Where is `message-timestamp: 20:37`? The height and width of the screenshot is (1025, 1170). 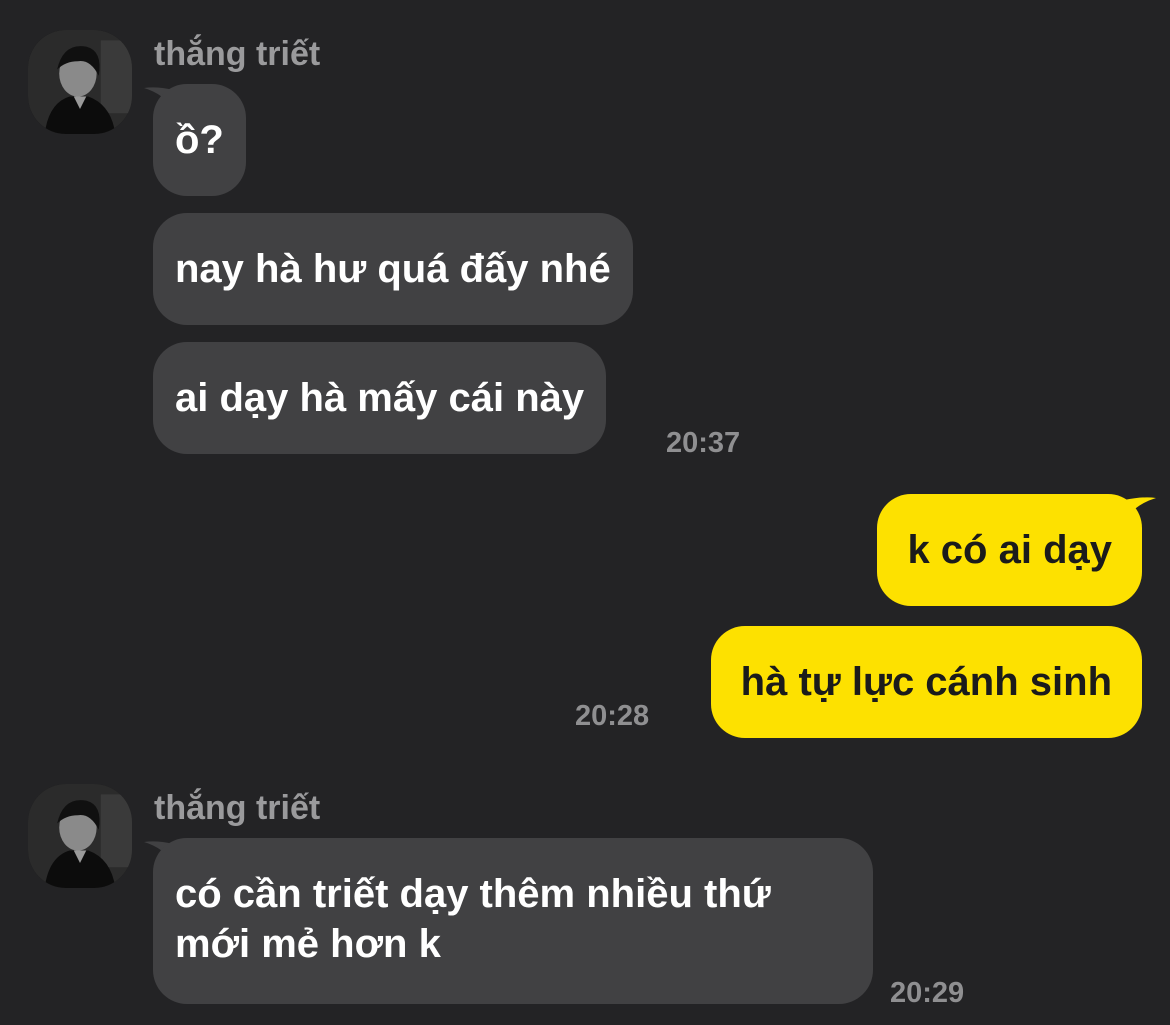
message-timestamp: 20:37 is located at coordinates (703, 443).